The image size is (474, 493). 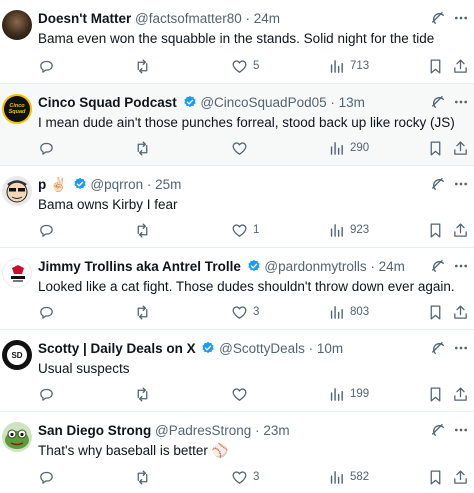 I want to click on action-bar: 1 923, so click(x=237, y=230).